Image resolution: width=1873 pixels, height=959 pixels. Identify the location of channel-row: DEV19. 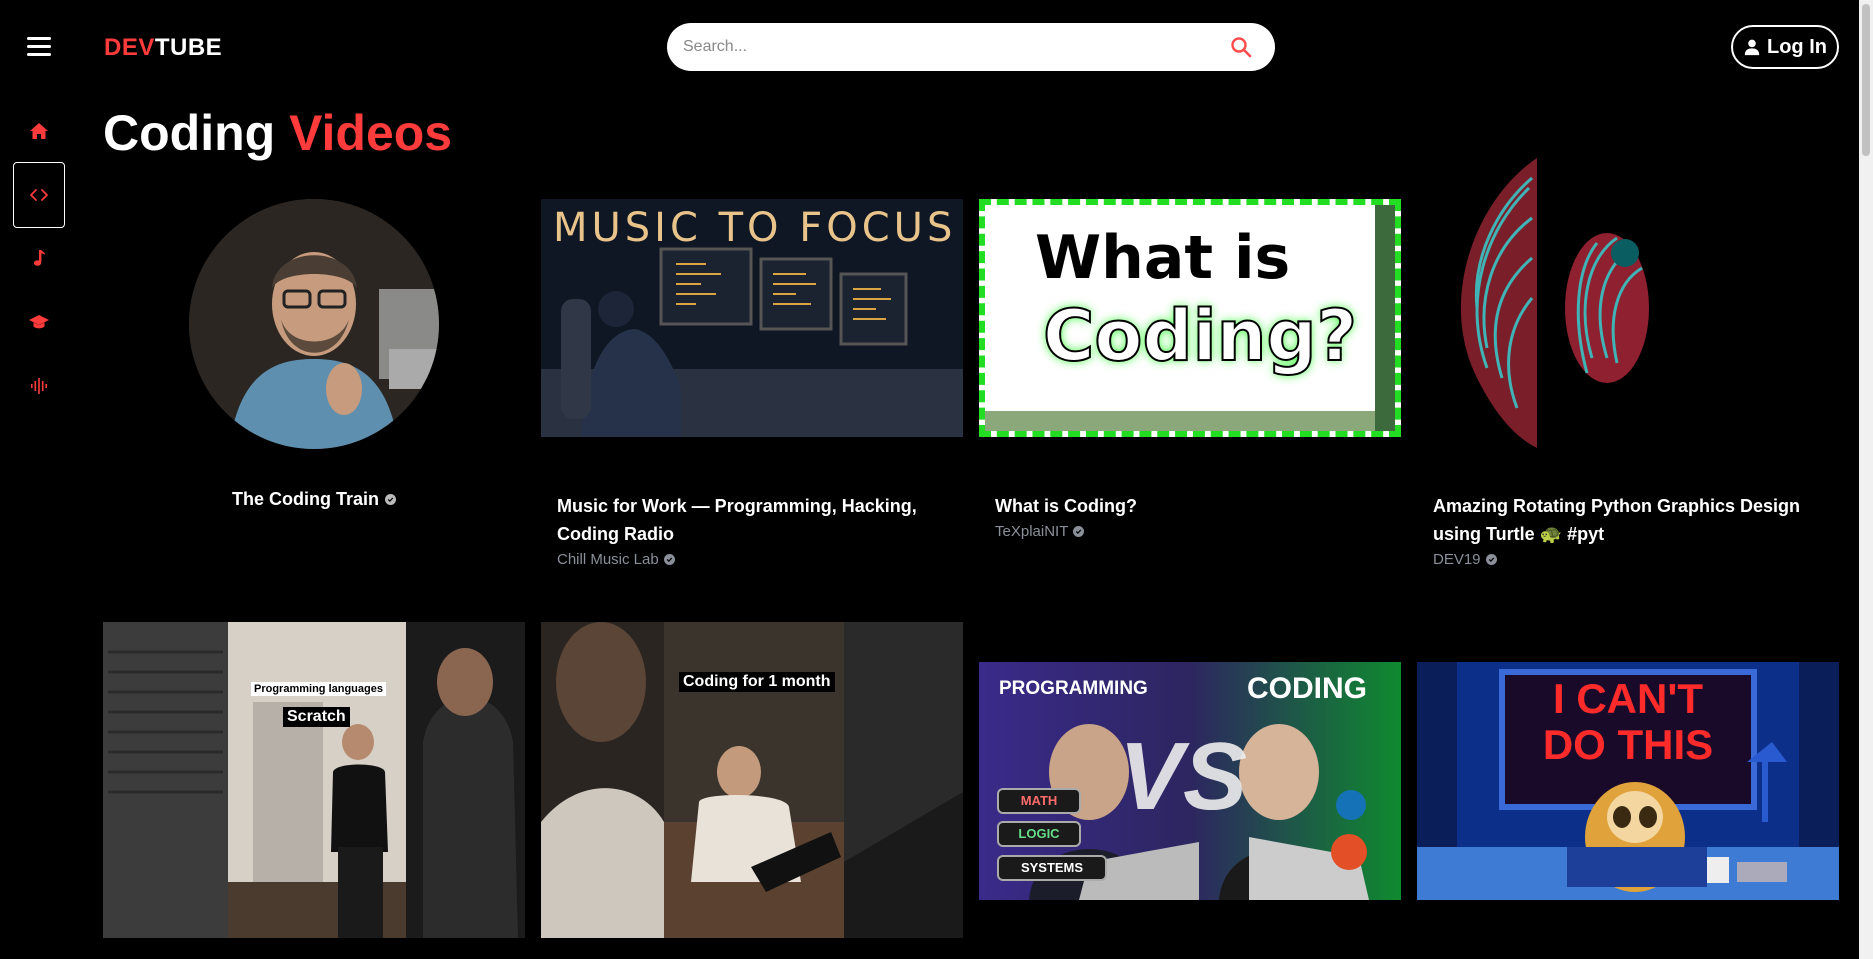
(1465, 559).